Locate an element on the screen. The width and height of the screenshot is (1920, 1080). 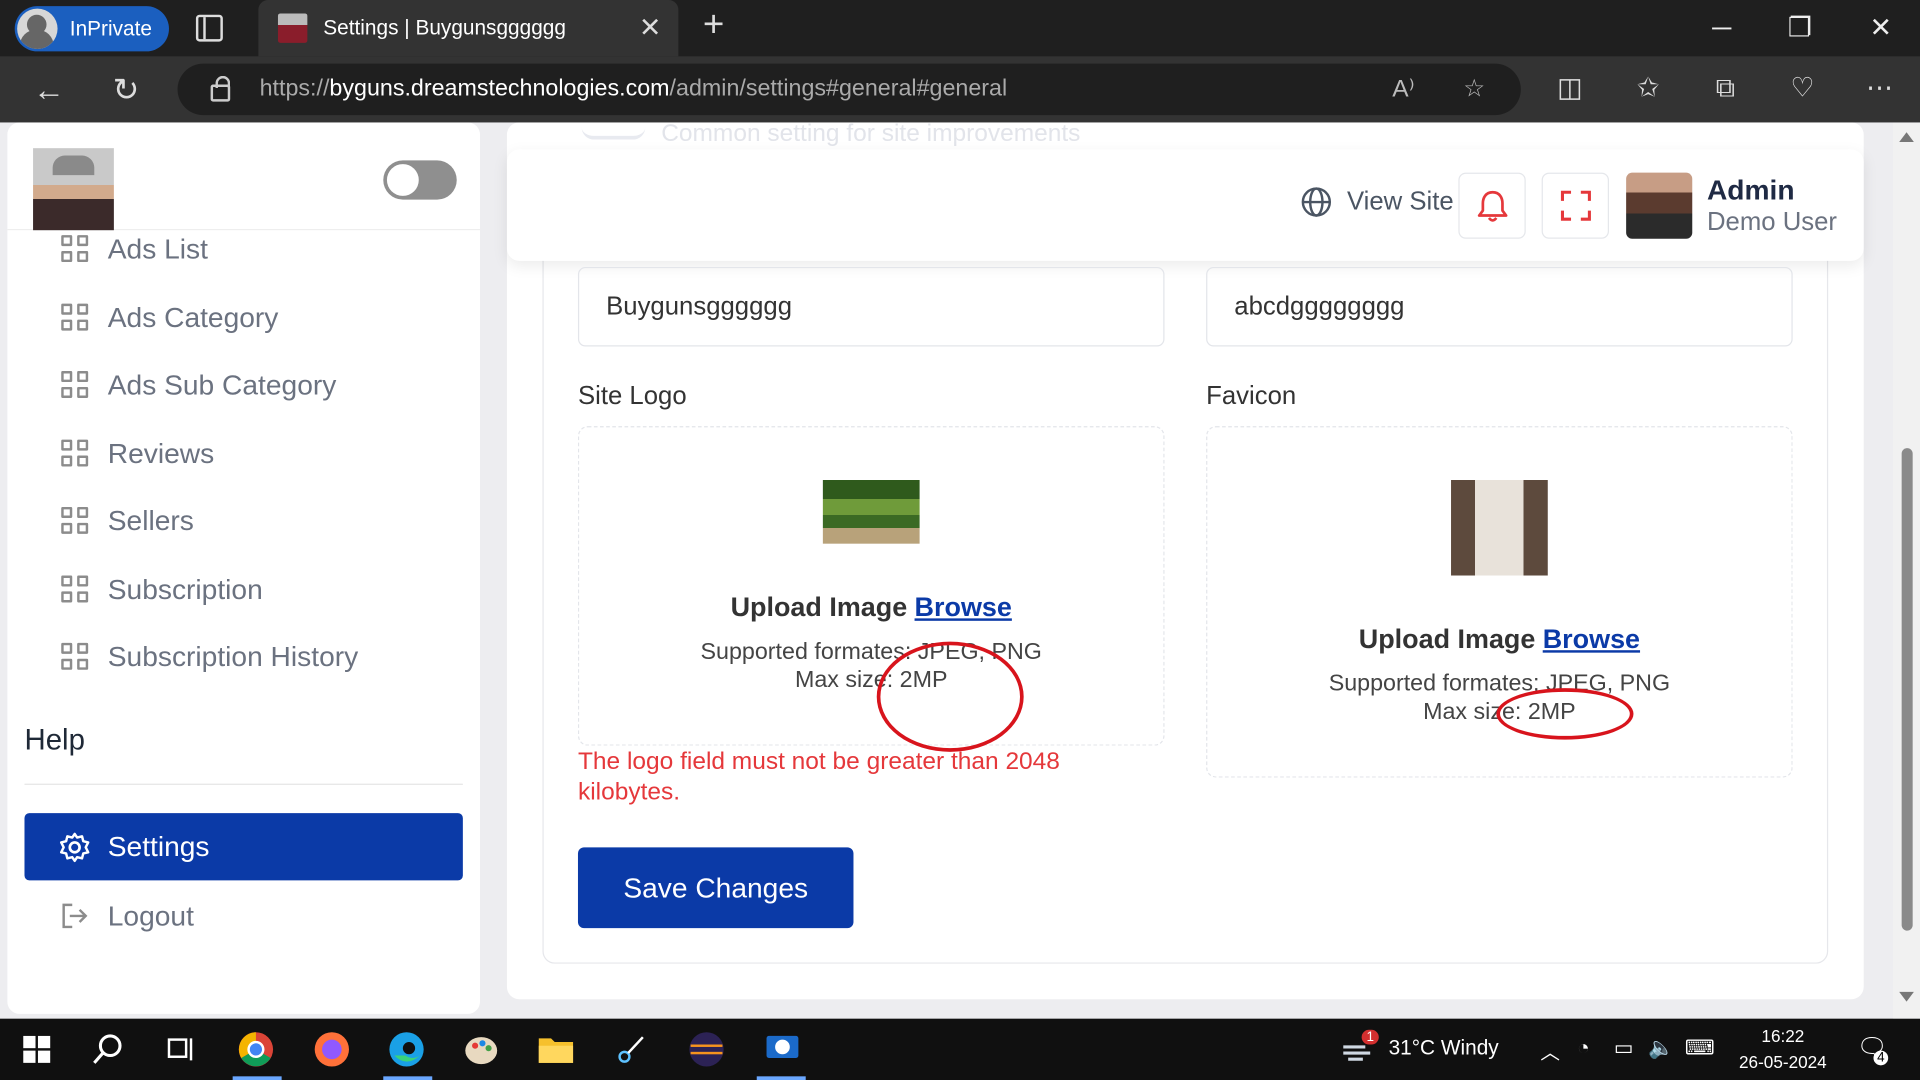
settings-section-icon is located at coordinates (613, 131).